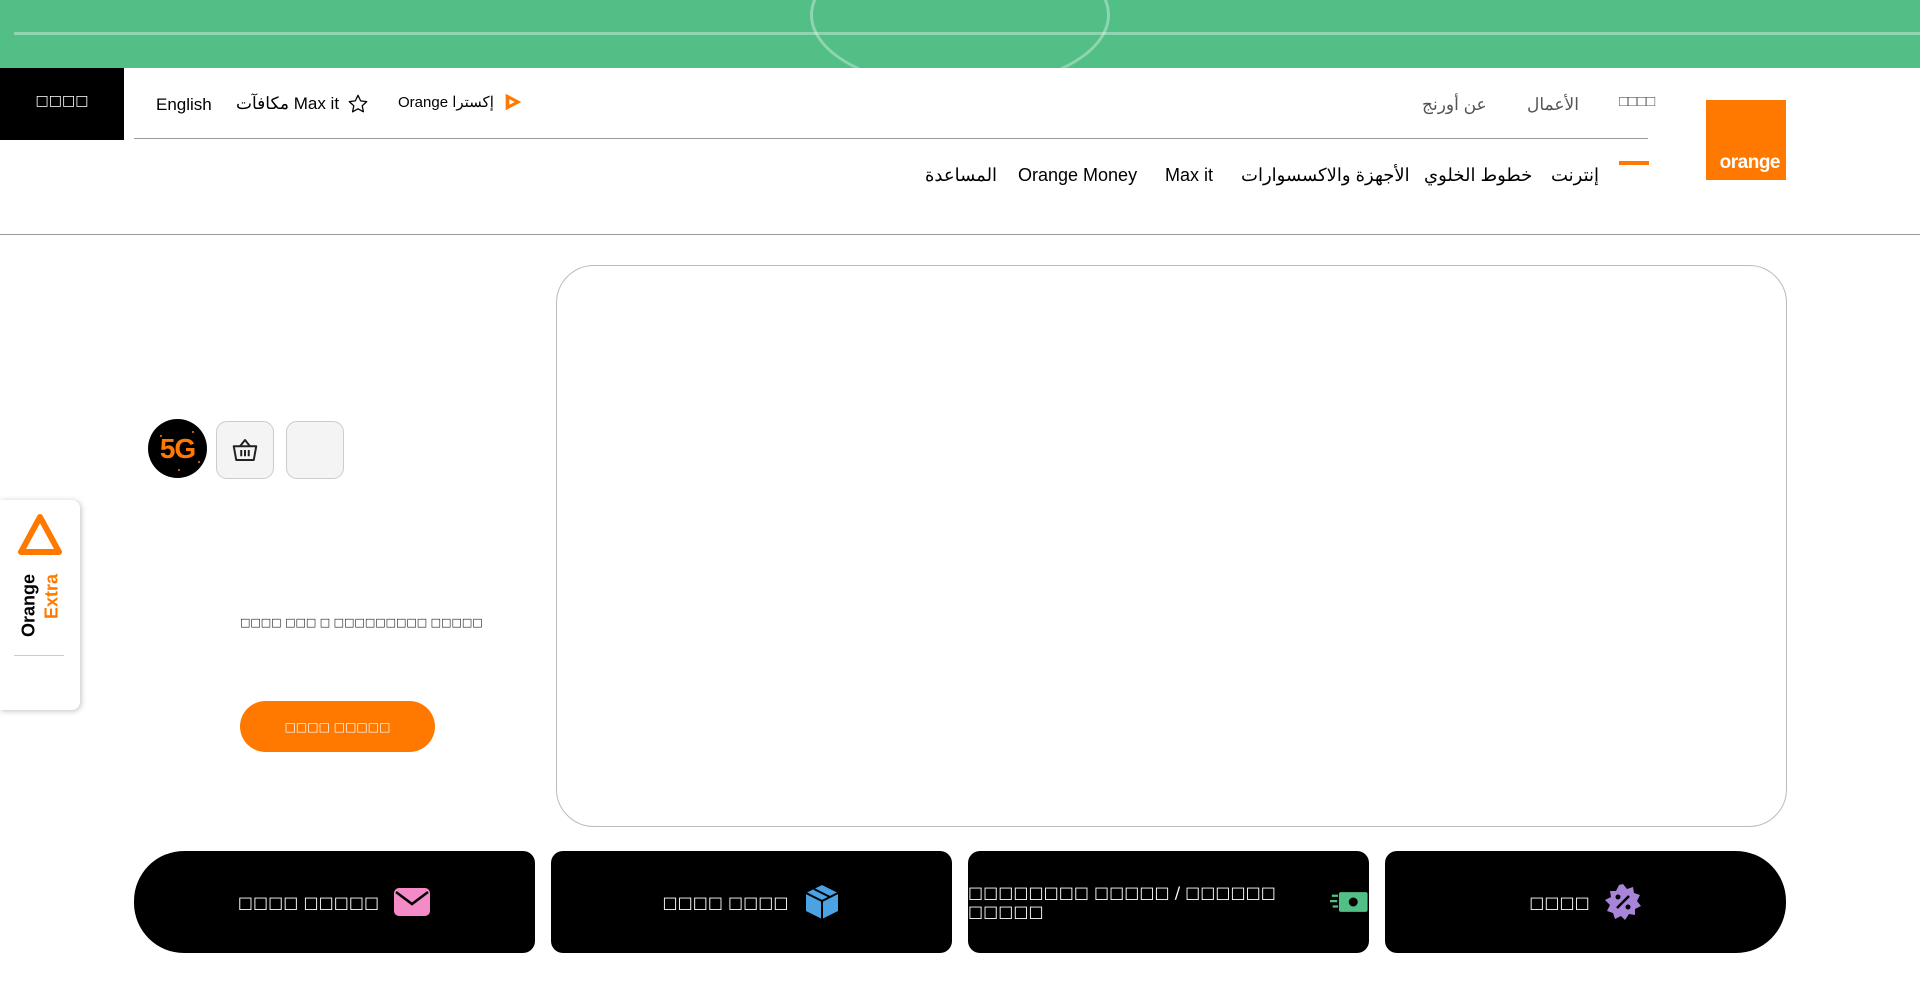  I want to click on segment-business: الأعمال, so click(1553, 105).